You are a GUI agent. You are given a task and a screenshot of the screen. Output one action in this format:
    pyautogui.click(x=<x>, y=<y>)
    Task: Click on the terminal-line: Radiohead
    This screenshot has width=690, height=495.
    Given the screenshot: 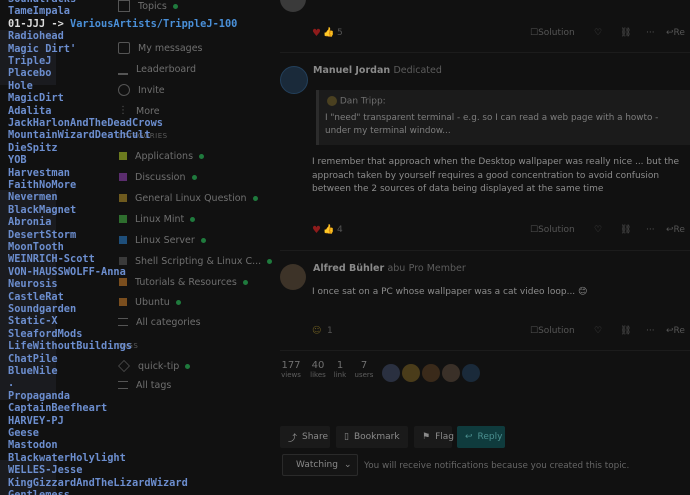 What is the action you would take?
    pyautogui.click(x=36, y=36)
    